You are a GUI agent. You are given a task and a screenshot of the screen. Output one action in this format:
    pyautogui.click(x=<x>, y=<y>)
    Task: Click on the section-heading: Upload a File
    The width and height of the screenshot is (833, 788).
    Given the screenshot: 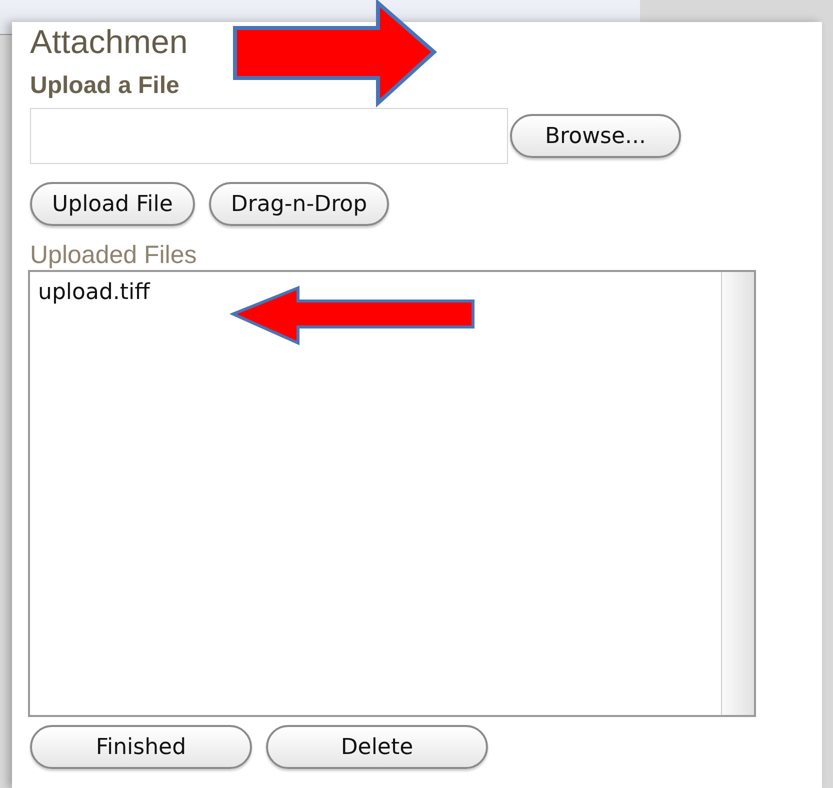 What is the action you would take?
    pyautogui.click(x=105, y=86)
    